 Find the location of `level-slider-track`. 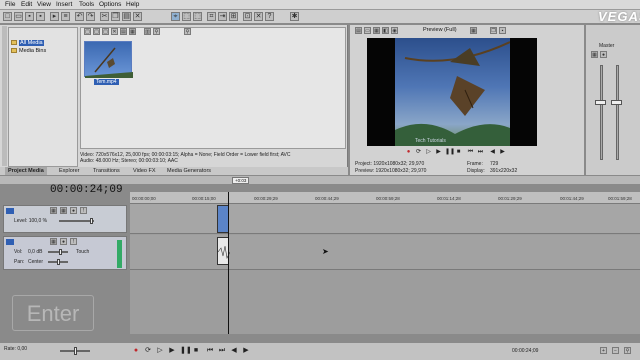

level-slider-track is located at coordinates (76, 221).